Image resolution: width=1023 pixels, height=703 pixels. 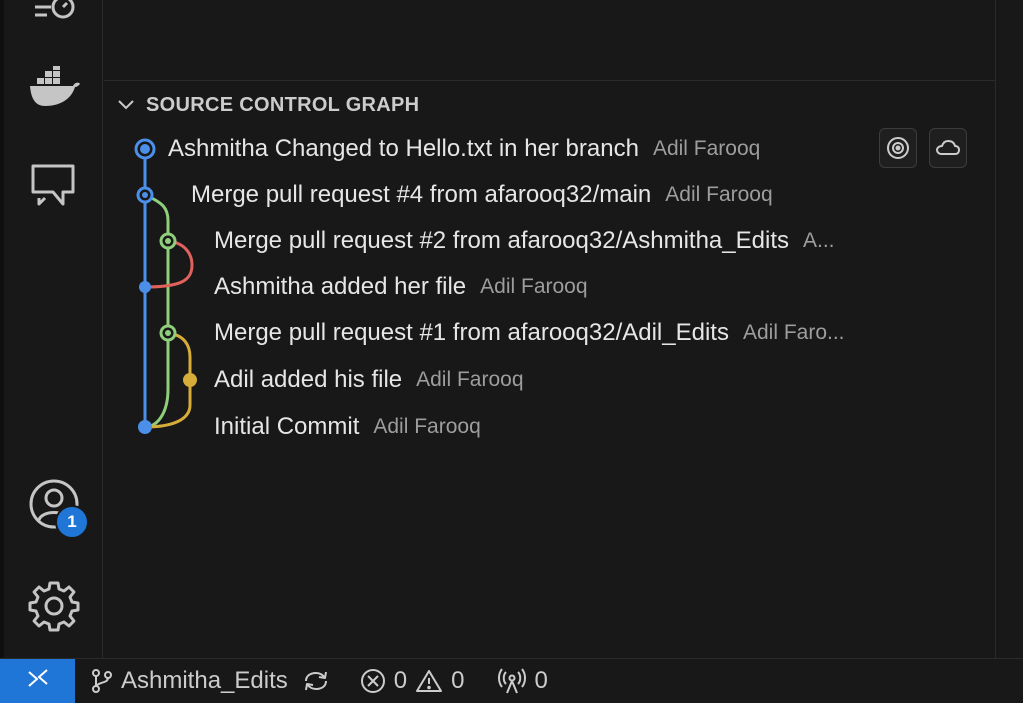 I want to click on activity-bar: 1, so click(x=53, y=329).